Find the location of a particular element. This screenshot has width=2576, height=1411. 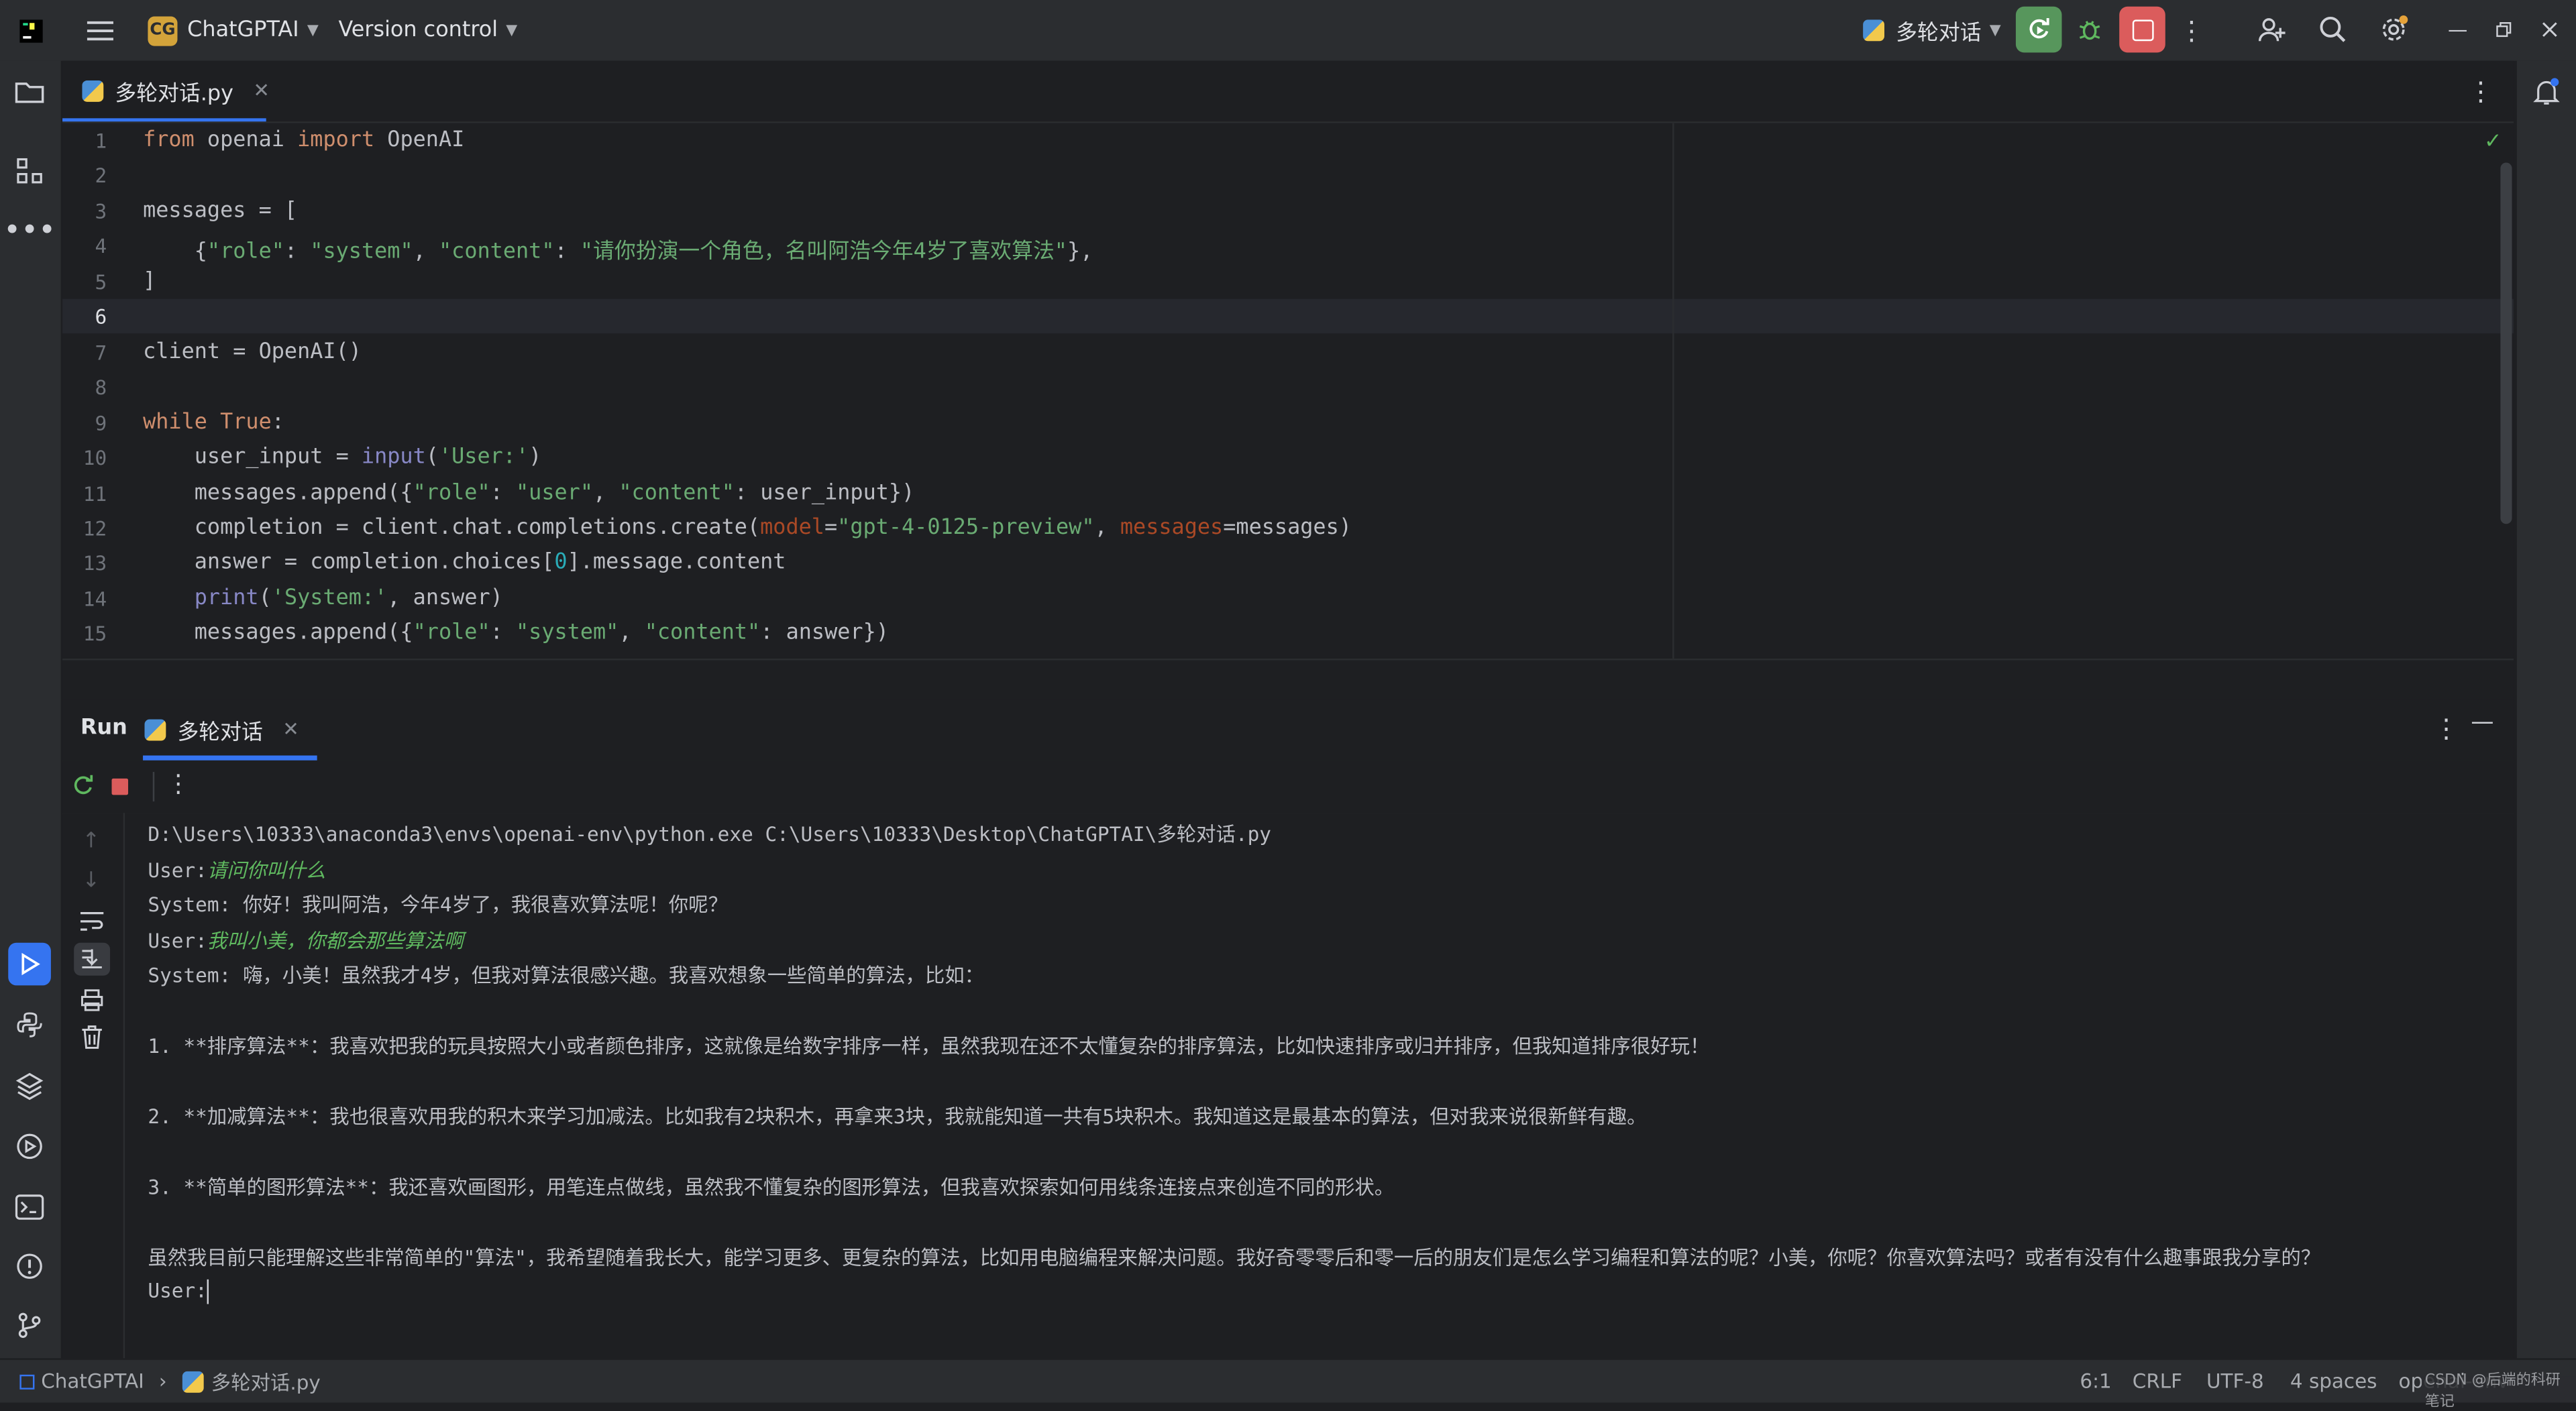

line-number: 11 is located at coordinates (84, 493).